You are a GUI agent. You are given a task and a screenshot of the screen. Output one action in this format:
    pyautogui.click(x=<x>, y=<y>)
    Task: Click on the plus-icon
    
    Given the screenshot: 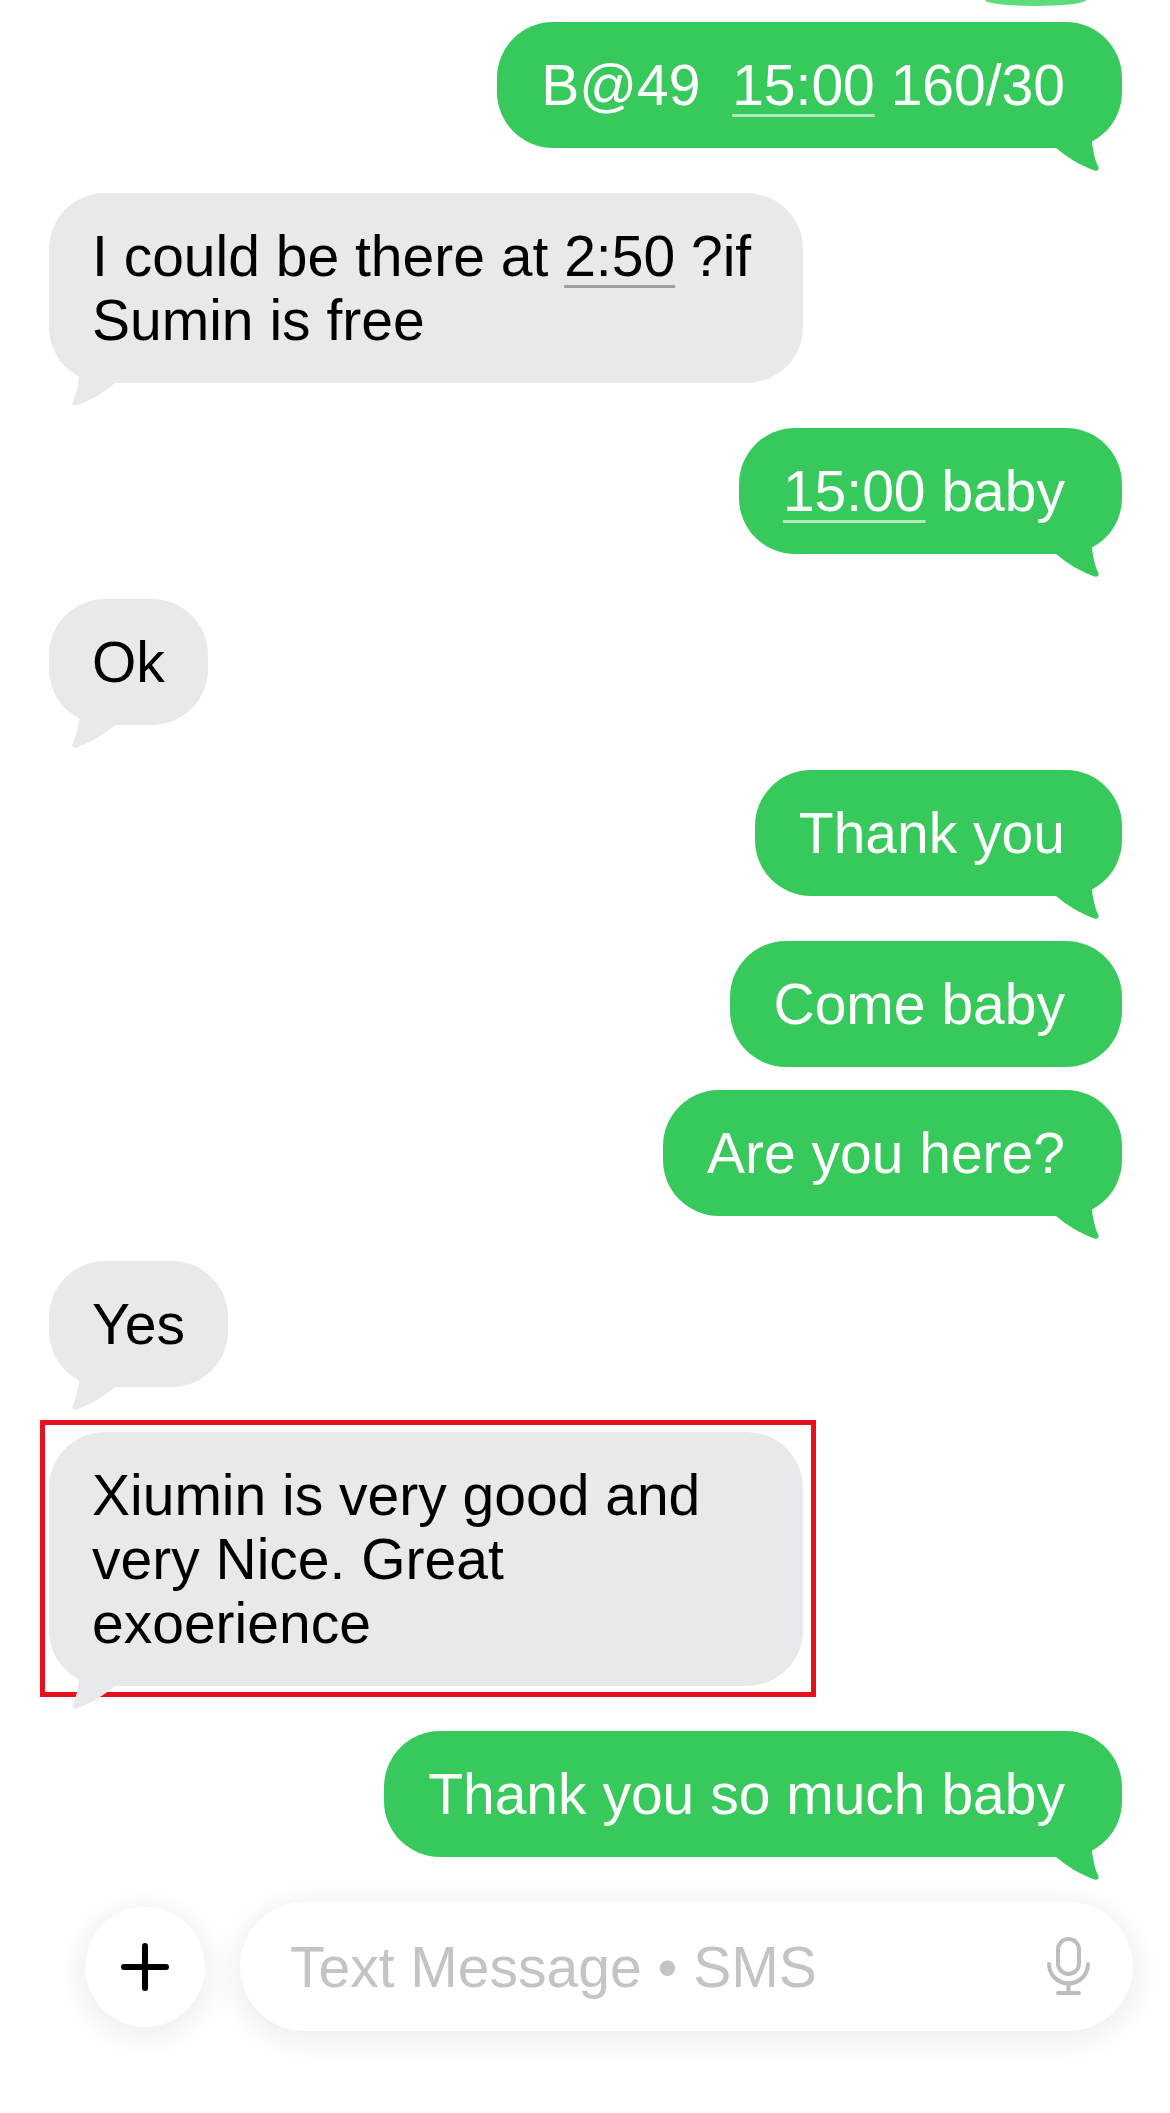 What is the action you would take?
    pyautogui.click(x=145, y=1966)
    